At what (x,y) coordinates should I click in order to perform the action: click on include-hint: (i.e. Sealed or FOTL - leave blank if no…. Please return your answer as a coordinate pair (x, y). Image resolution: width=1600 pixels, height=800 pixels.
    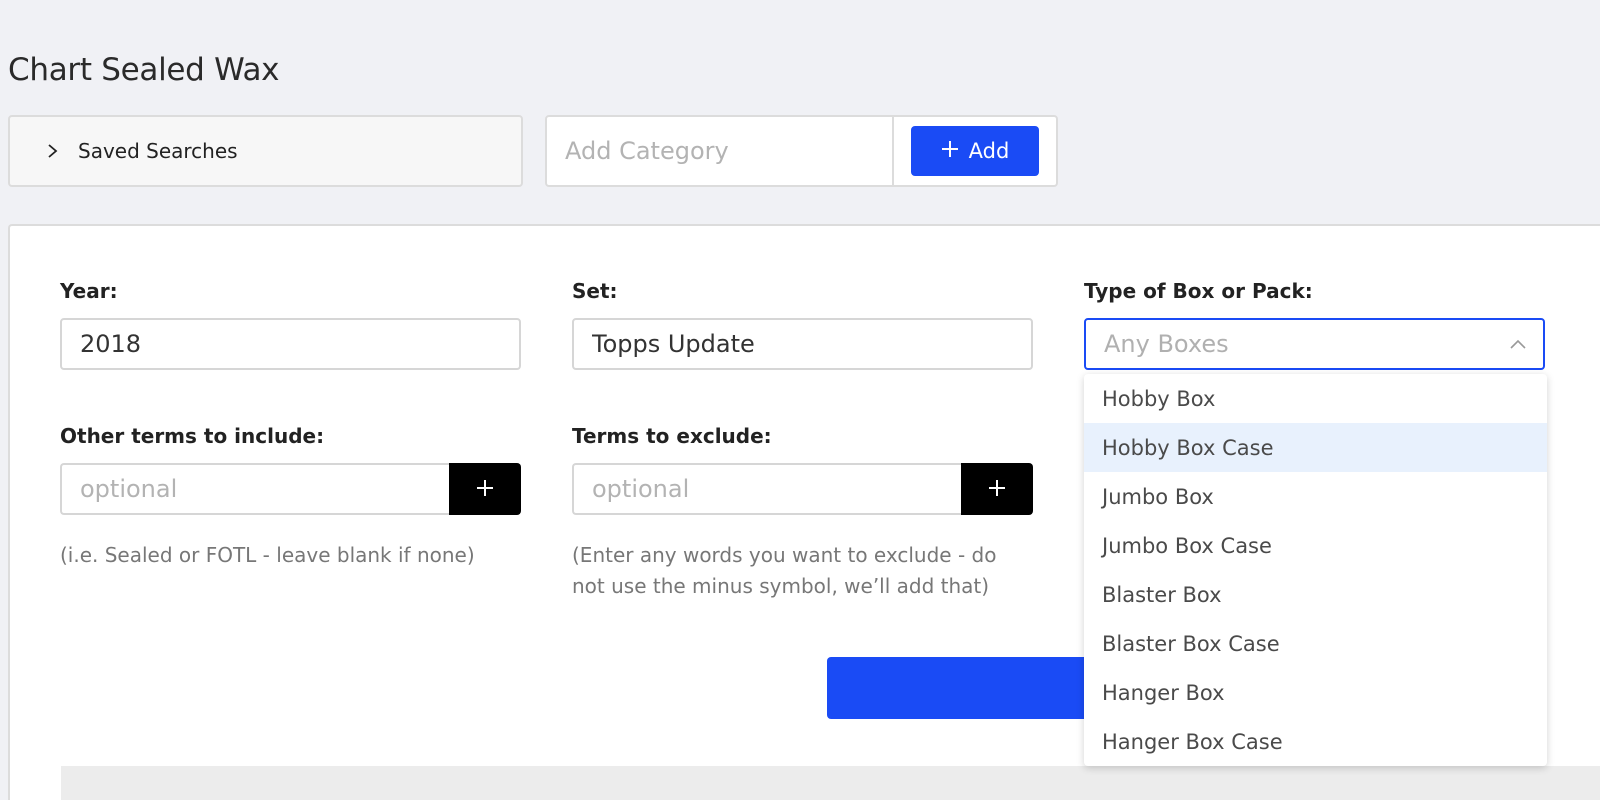
    Looking at the image, I should click on (267, 555).